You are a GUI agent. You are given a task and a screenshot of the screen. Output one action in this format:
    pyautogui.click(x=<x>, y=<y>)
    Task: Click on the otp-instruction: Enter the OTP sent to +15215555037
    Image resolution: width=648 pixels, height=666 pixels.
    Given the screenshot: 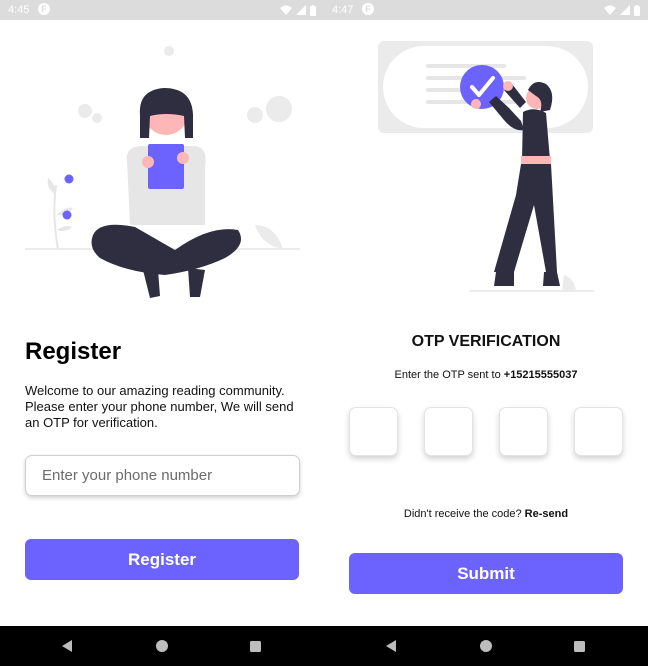 What is the action you would take?
    pyautogui.click(x=486, y=375)
    